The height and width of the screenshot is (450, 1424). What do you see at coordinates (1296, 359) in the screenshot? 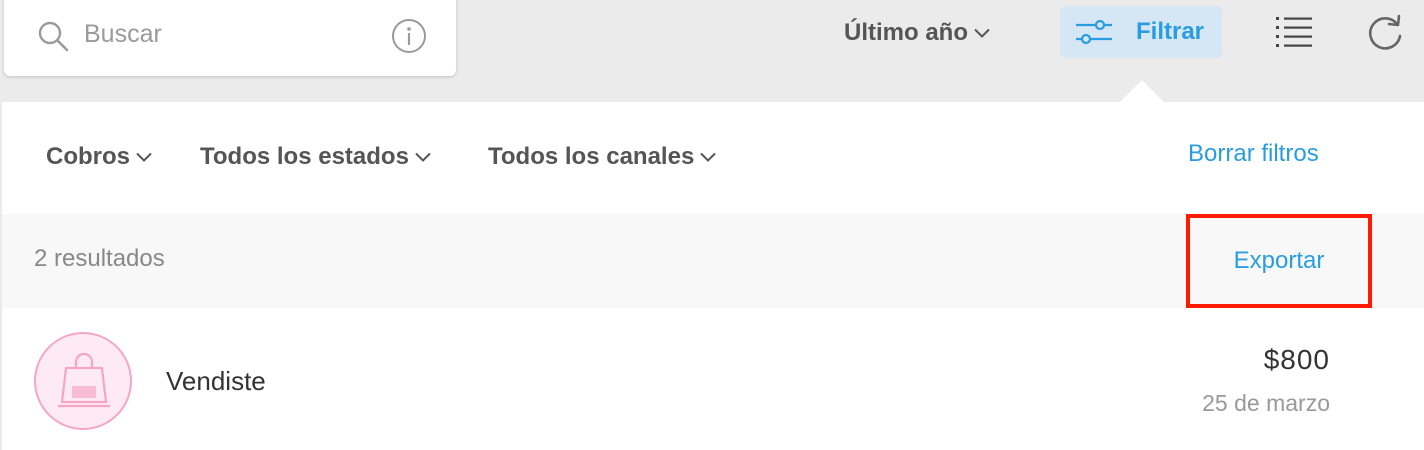
I see `transaction-amount: $800` at bounding box center [1296, 359].